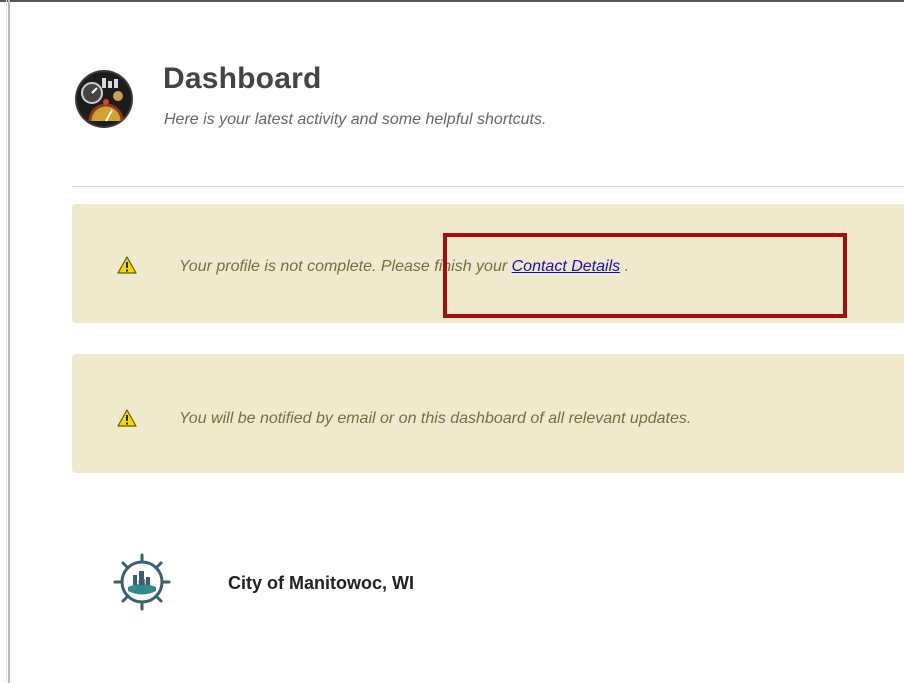 The image size is (904, 683). I want to click on window-left-border, so click(9, 341).